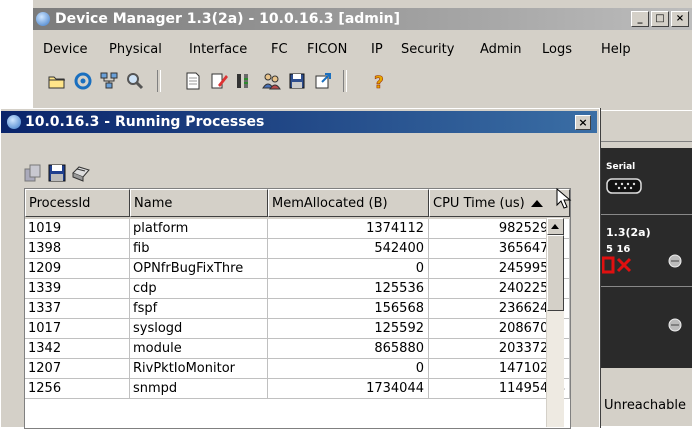 This screenshot has height=429, width=692. Describe the element at coordinates (65, 50) in the screenshot. I see `menu-device: Device` at that location.